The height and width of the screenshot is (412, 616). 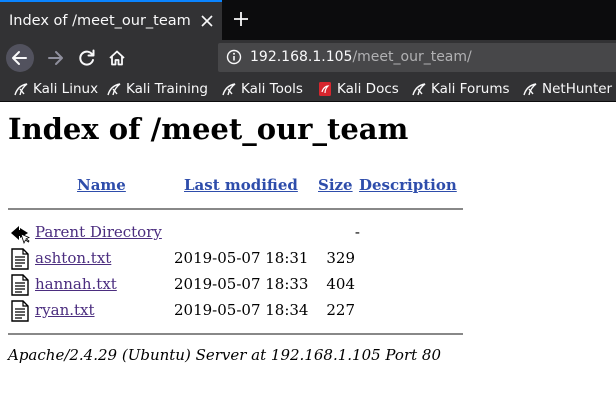 I want to click on bookmark-kali-training: Kali Training, so click(x=157, y=89).